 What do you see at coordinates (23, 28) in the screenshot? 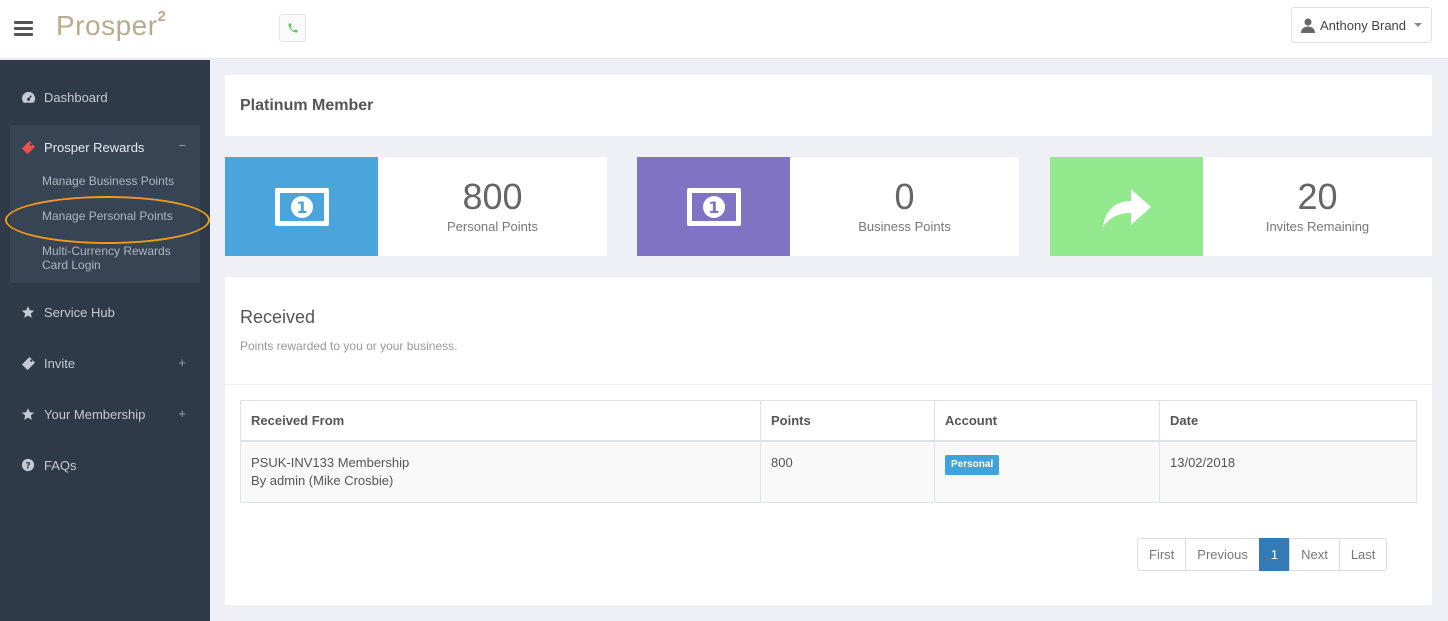
I see `menu-toggle-icon` at bounding box center [23, 28].